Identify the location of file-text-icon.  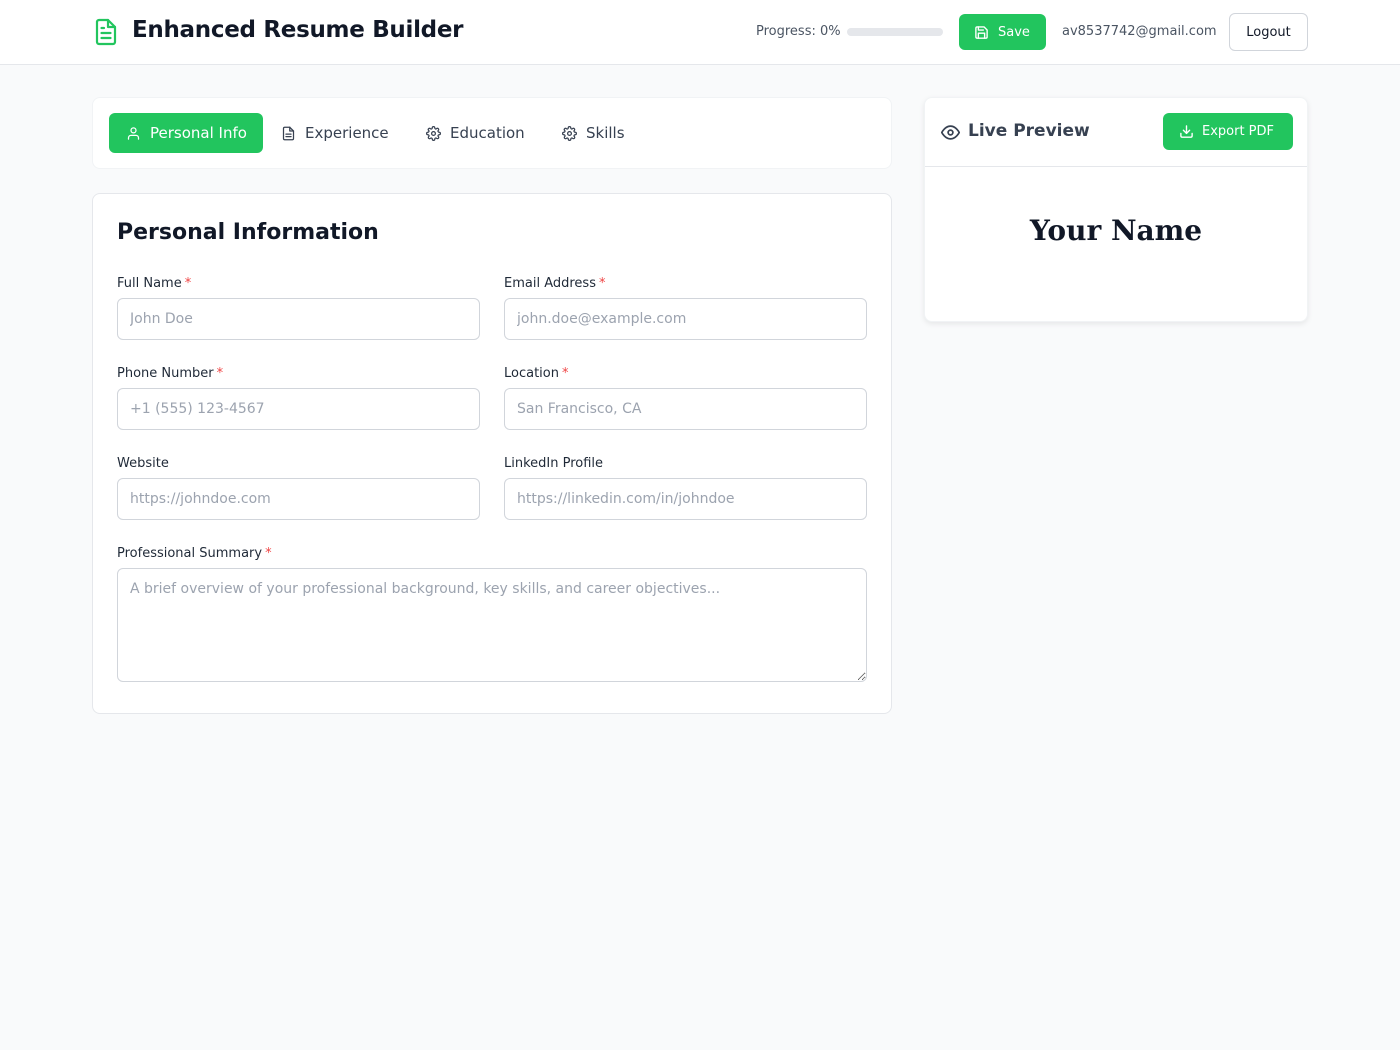
(106, 32).